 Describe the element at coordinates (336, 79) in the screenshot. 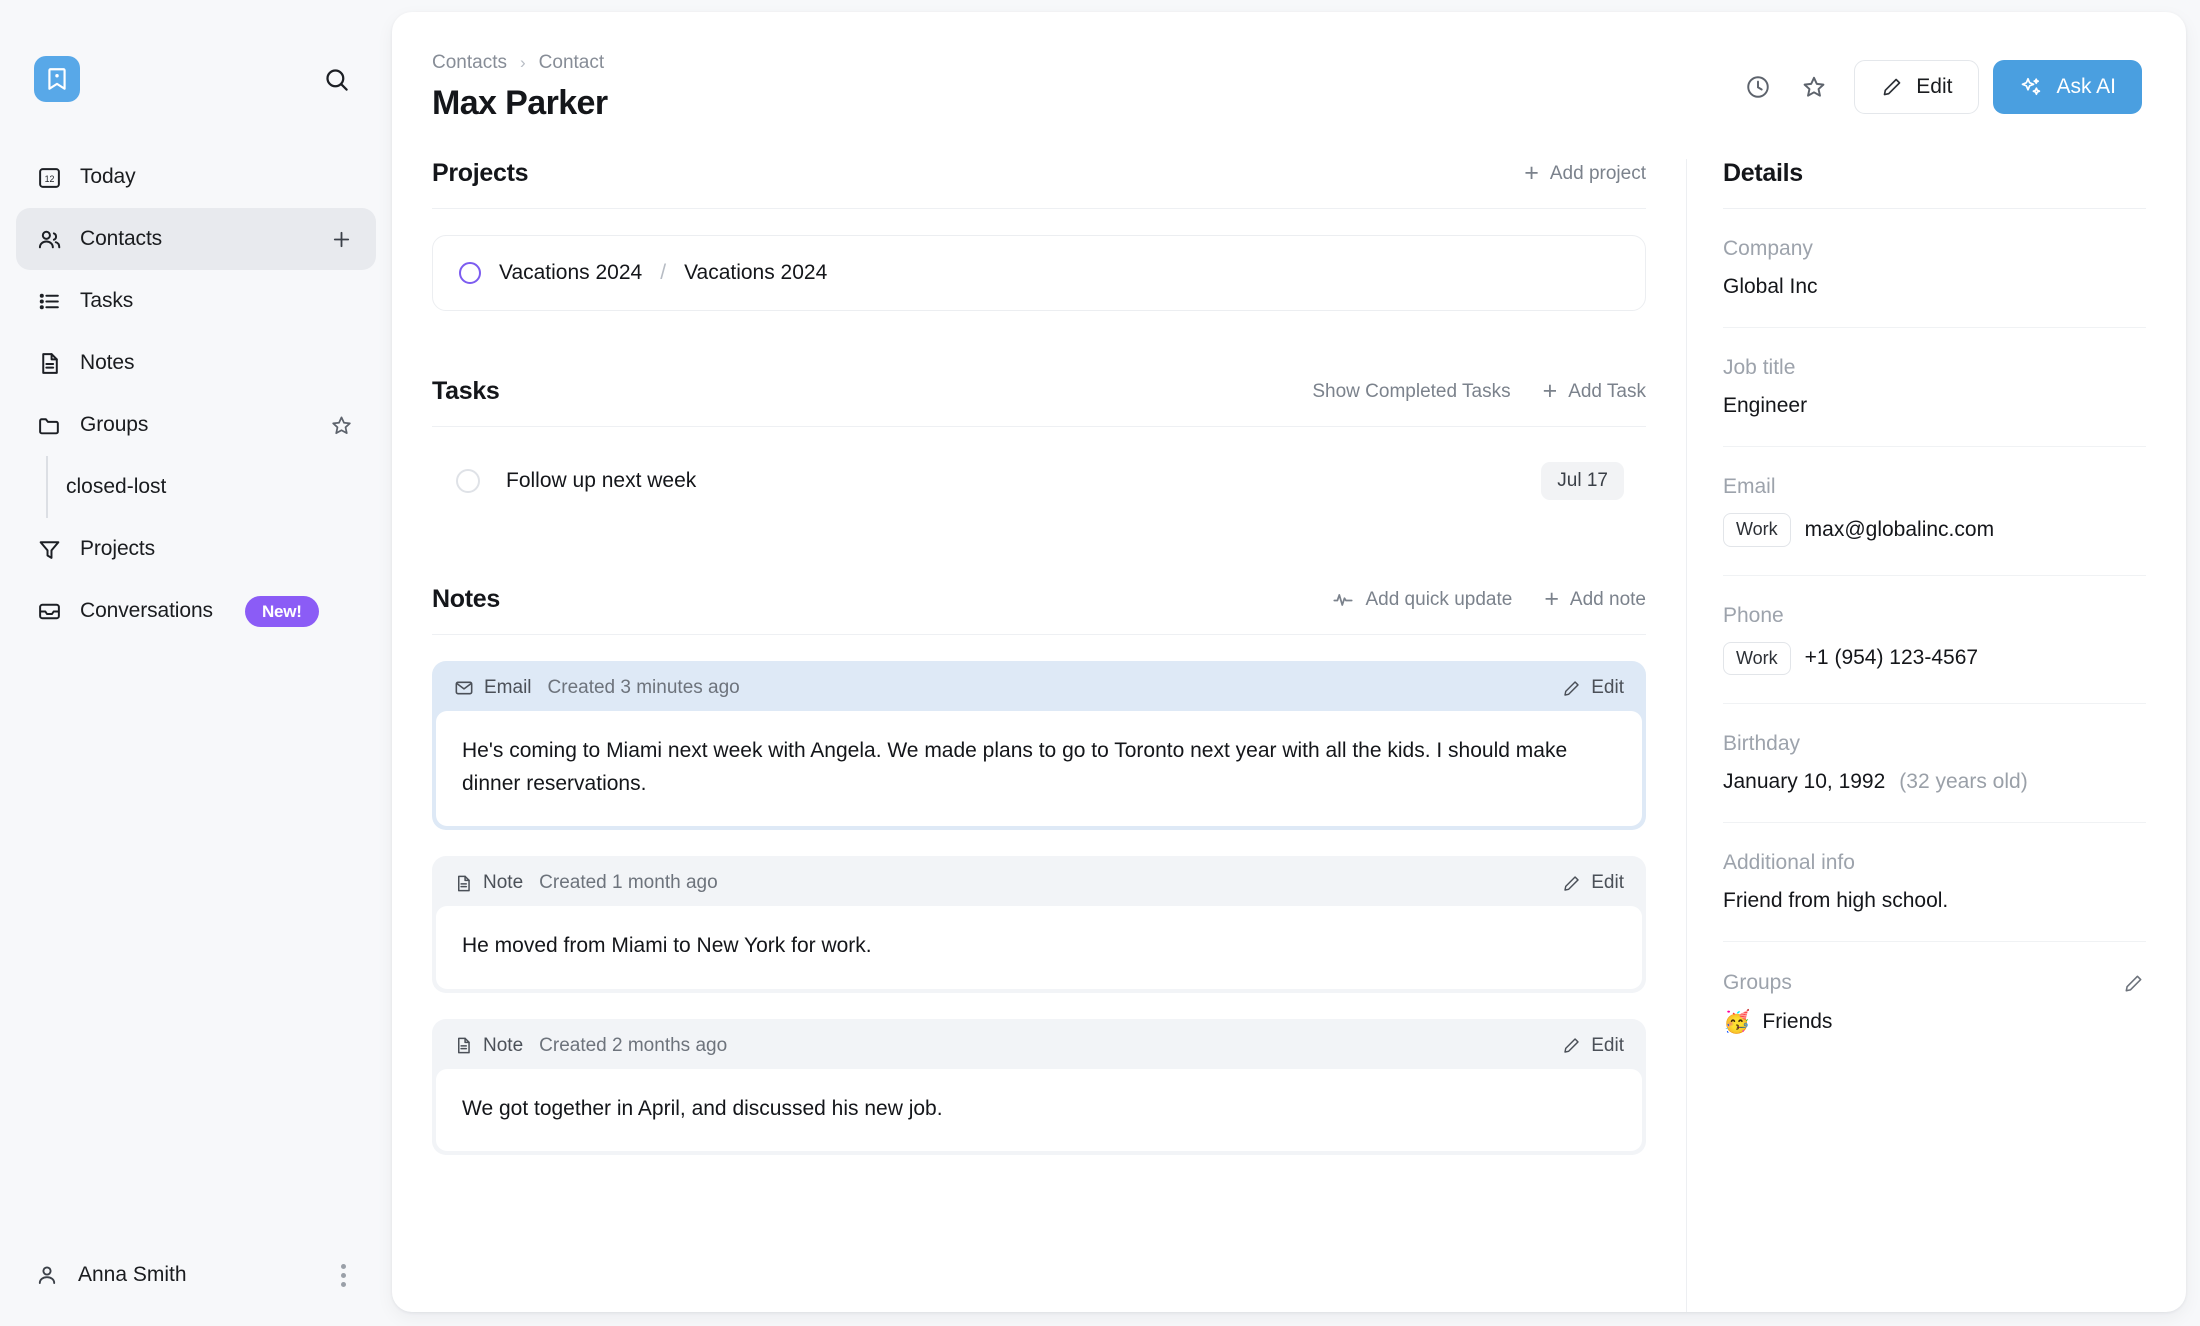

I see `search-button` at that location.